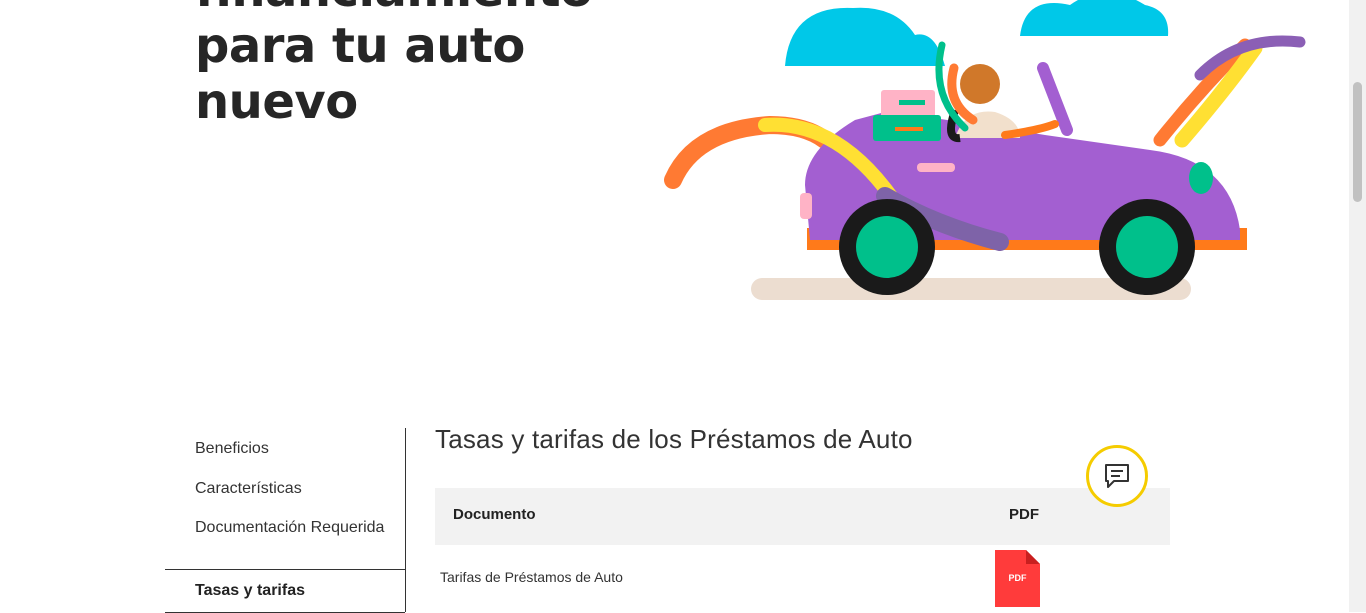  What do you see at coordinates (802, 578) in the screenshot?
I see `table-row: Tarifas de Préstamos de Auto PDF` at bounding box center [802, 578].